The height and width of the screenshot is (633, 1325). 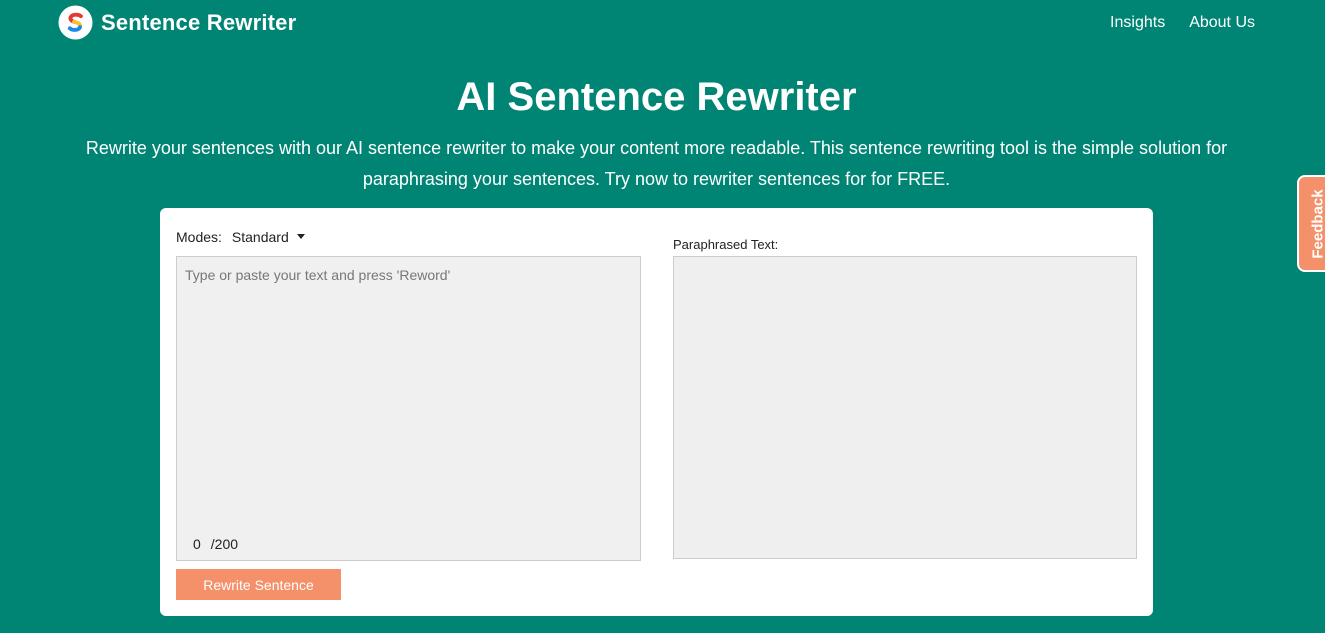 I want to click on rewrite-sentence-button: Rewrite Sentence, so click(x=258, y=584).